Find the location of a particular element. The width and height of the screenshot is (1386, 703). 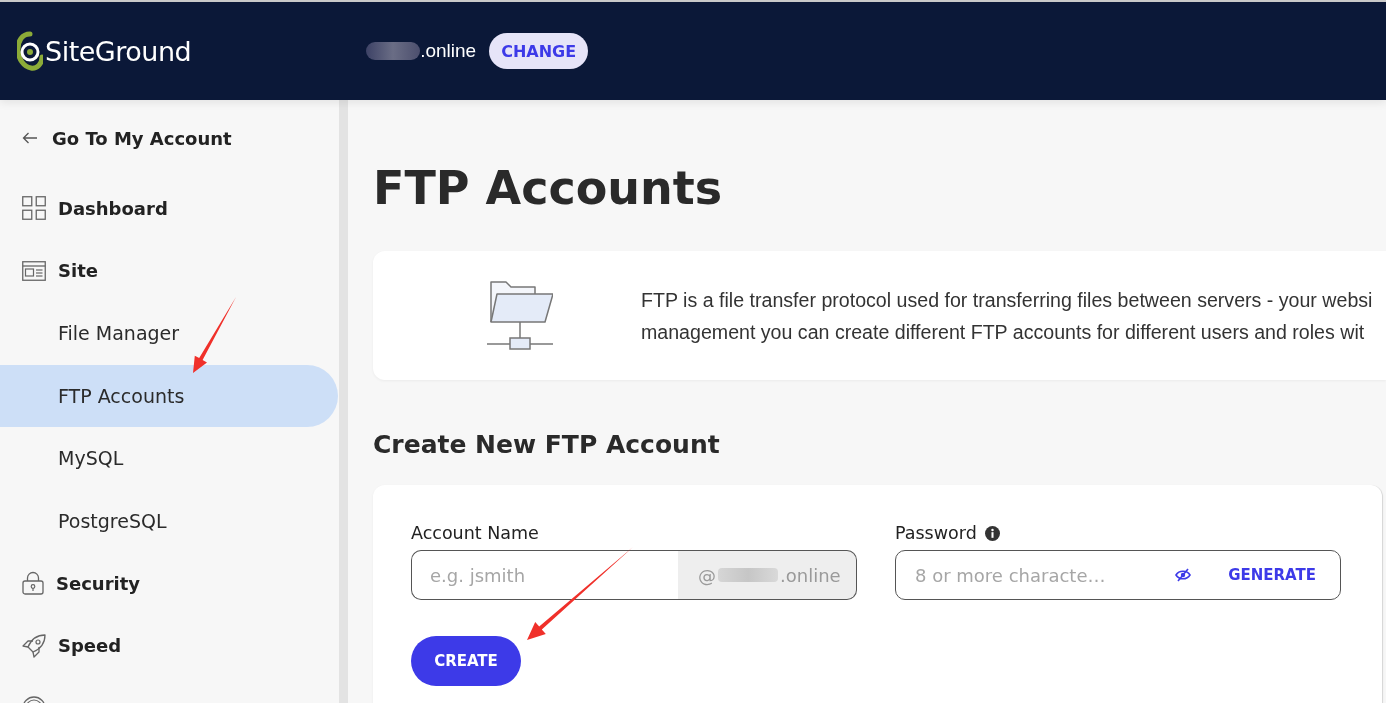

page-title: FTP Accounts is located at coordinates (548, 188).